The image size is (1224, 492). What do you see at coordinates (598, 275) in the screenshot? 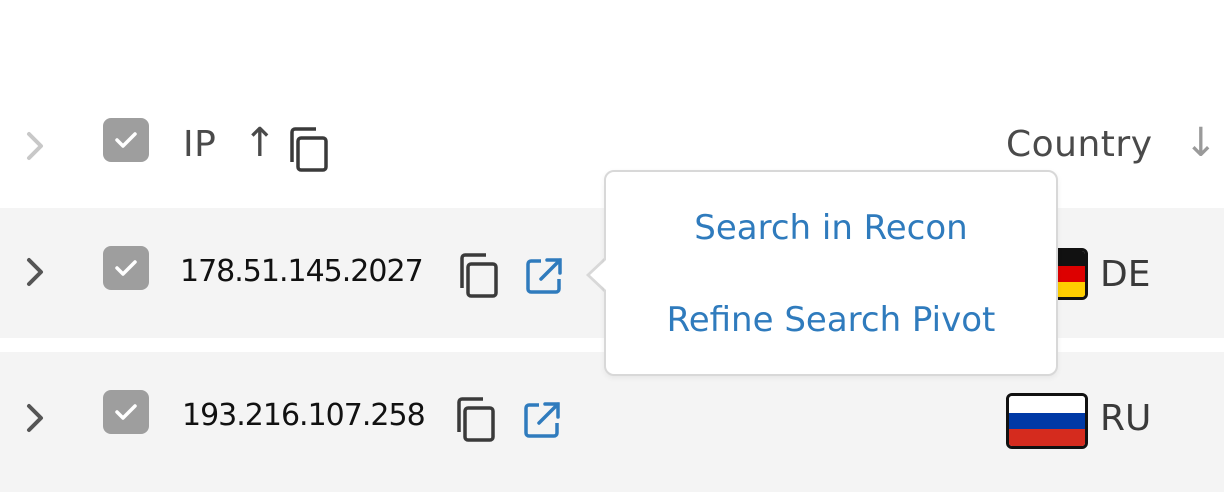
I see `popup-arrow` at bounding box center [598, 275].